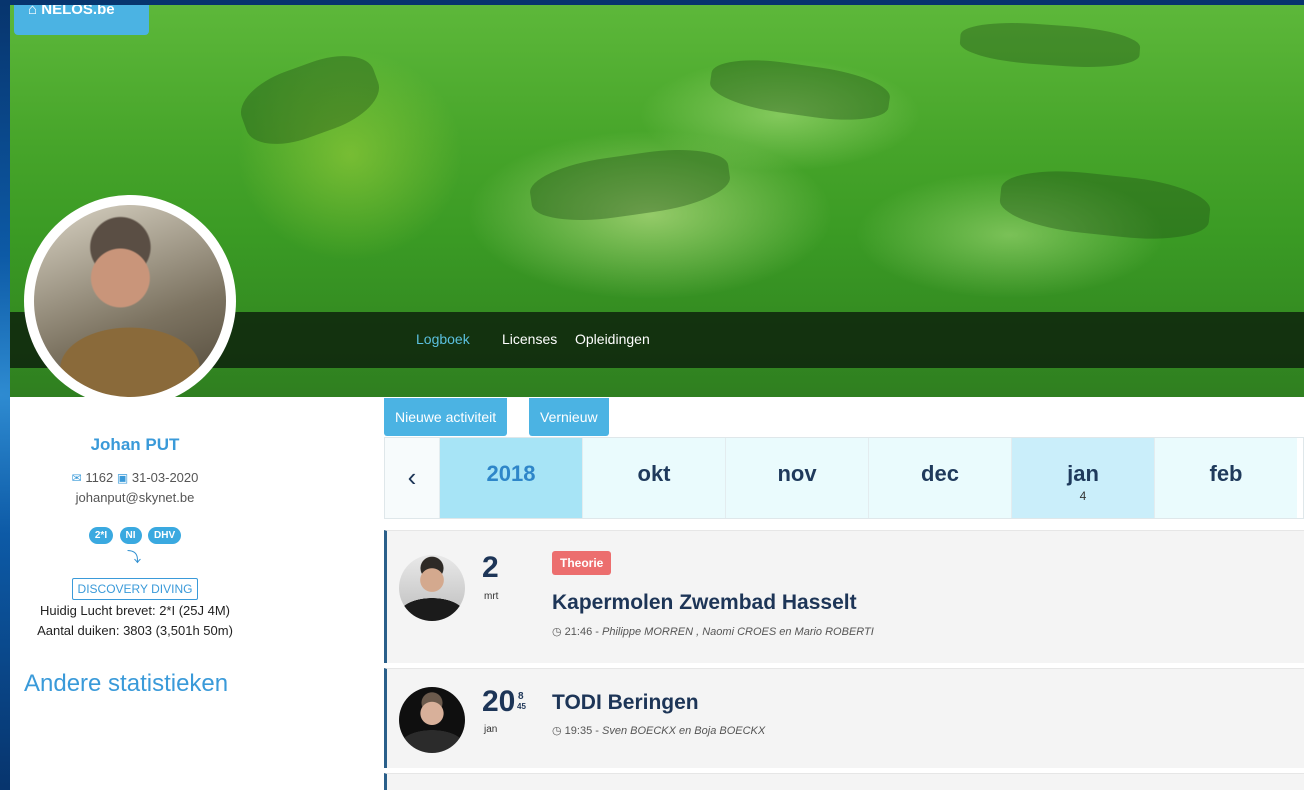 Image resolution: width=1304 pixels, height=790 pixels. What do you see at coordinates (612, 339) in the screenshot?
I see `tab-opleidingen: Opleidingen` at bounding box center [612, 339].